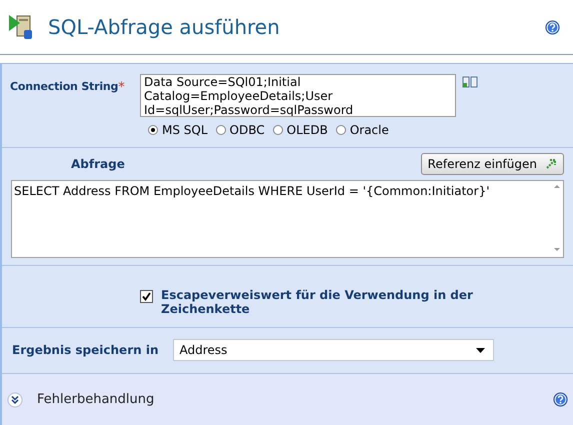 Image resolution: width=573 pixels, height=425 pixels. I want to click on insert-reference-button: Referenz einfügen, so click(492, 164).